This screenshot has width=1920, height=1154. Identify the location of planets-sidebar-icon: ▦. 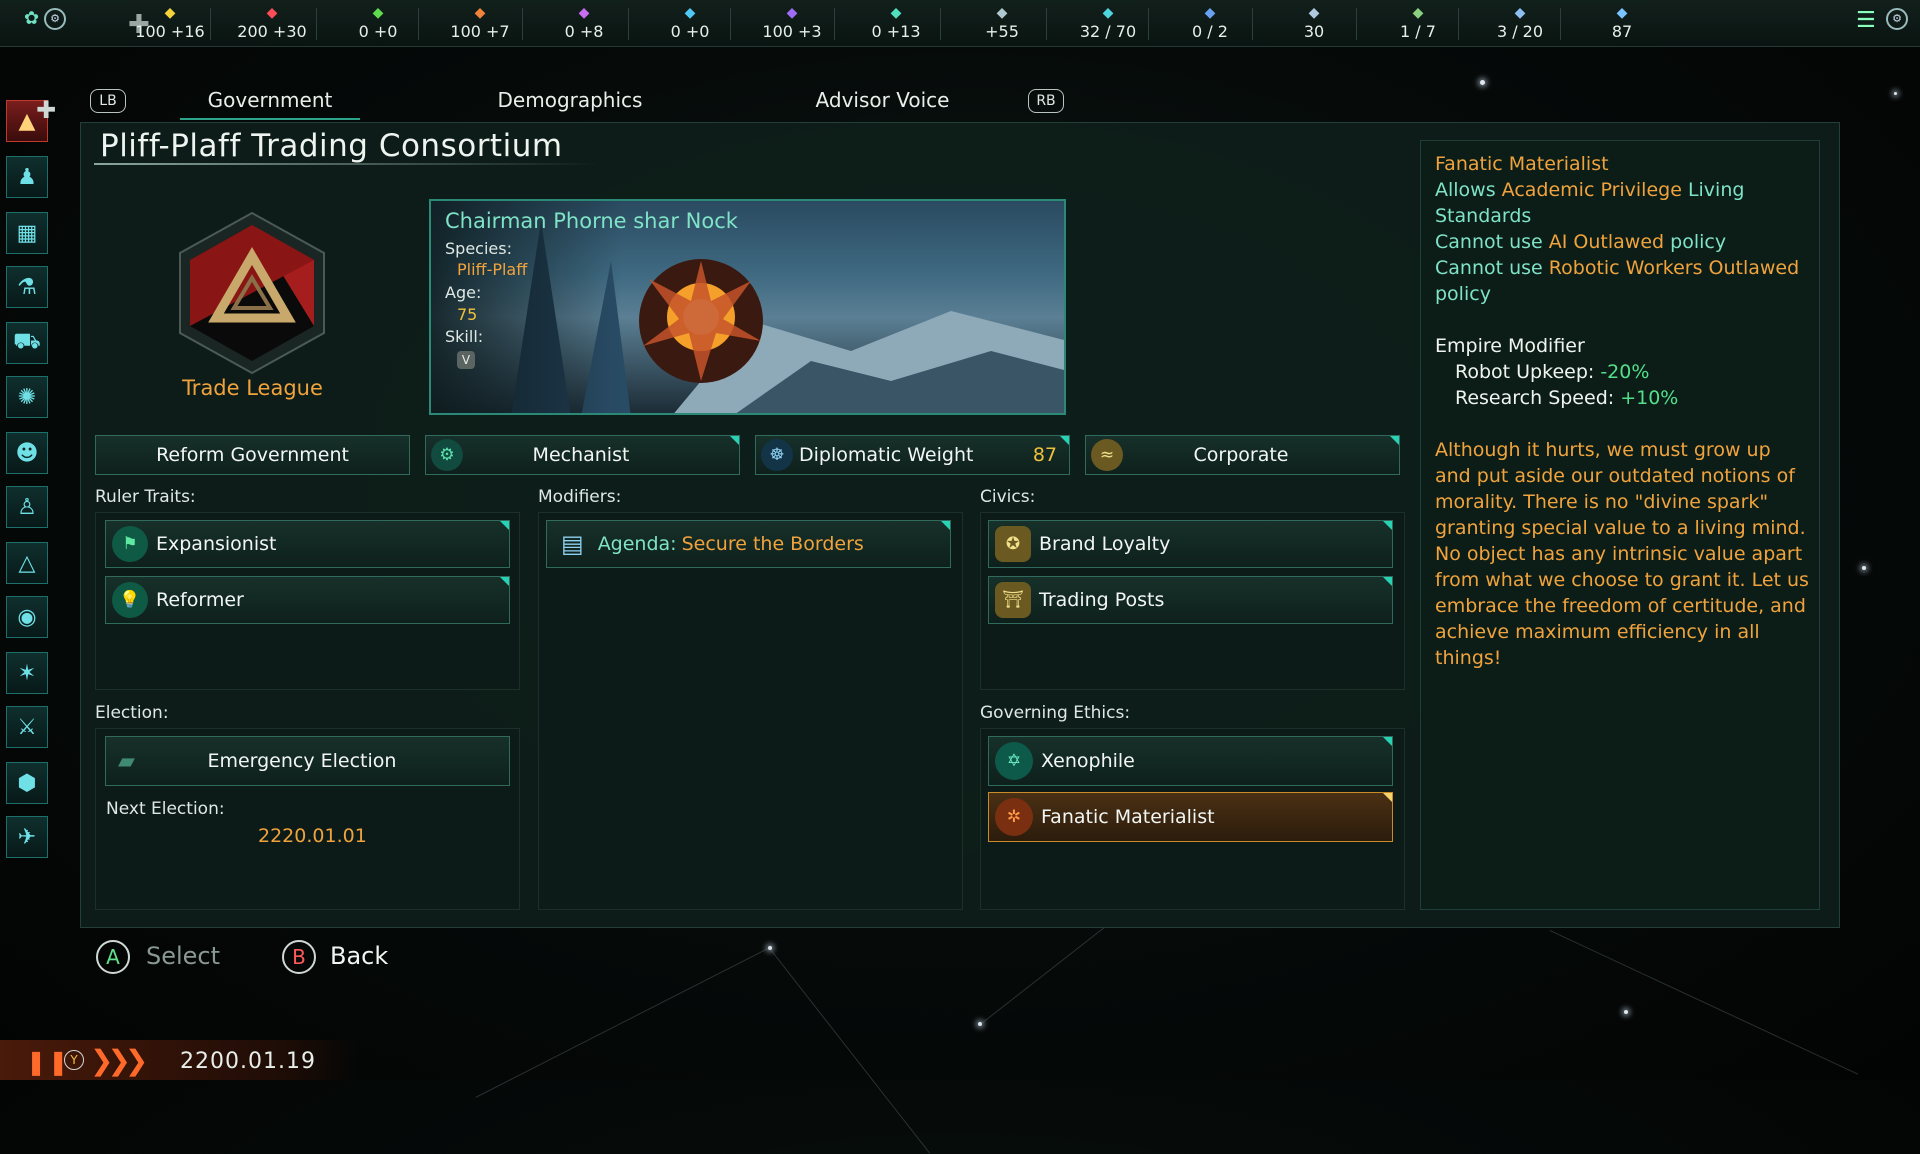
(27, 233).